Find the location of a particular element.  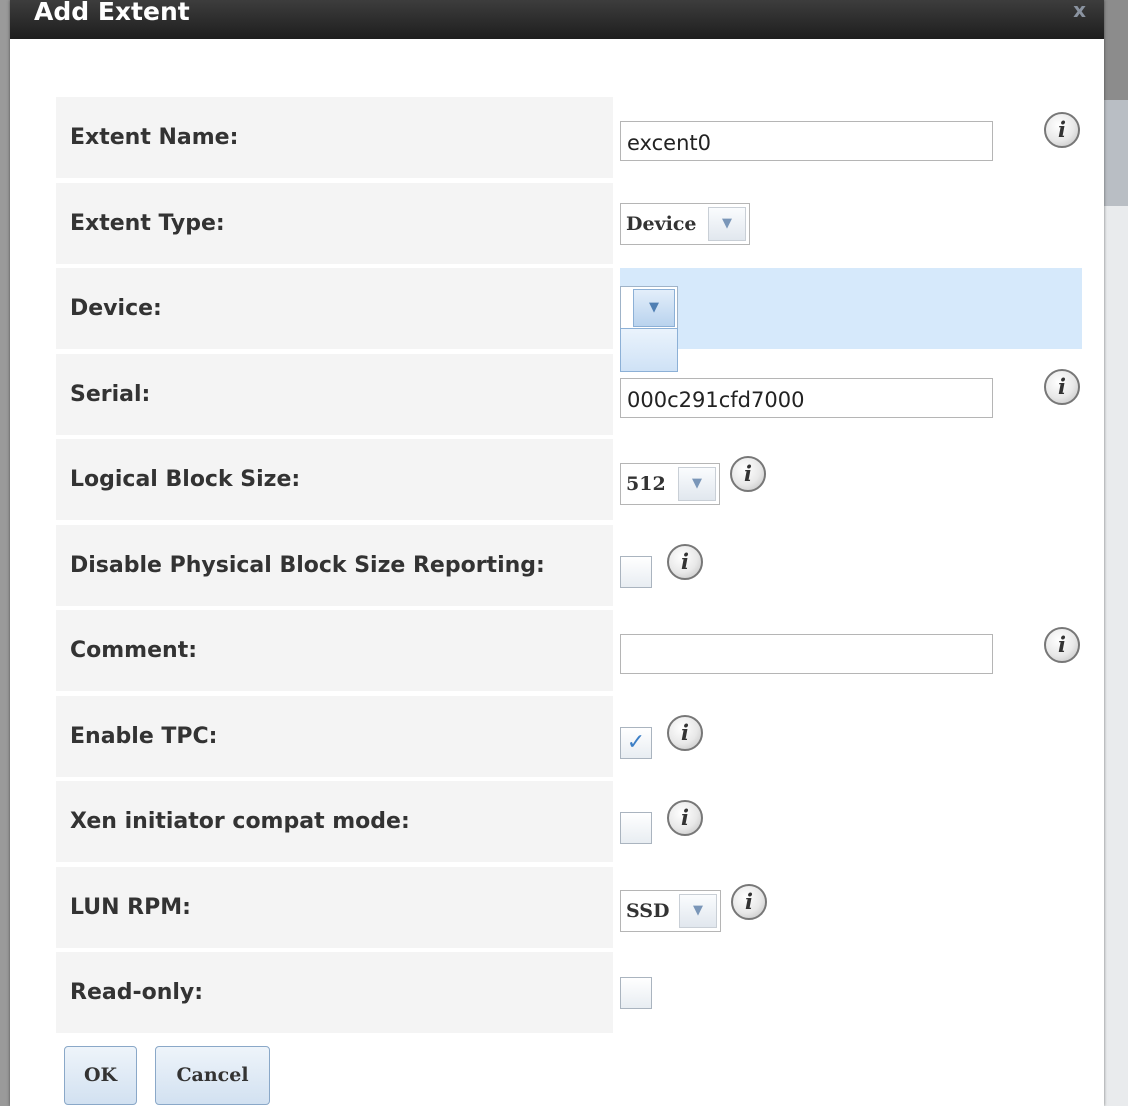

extent-name-label: Extent Name: is located at coordinates (154, 137).